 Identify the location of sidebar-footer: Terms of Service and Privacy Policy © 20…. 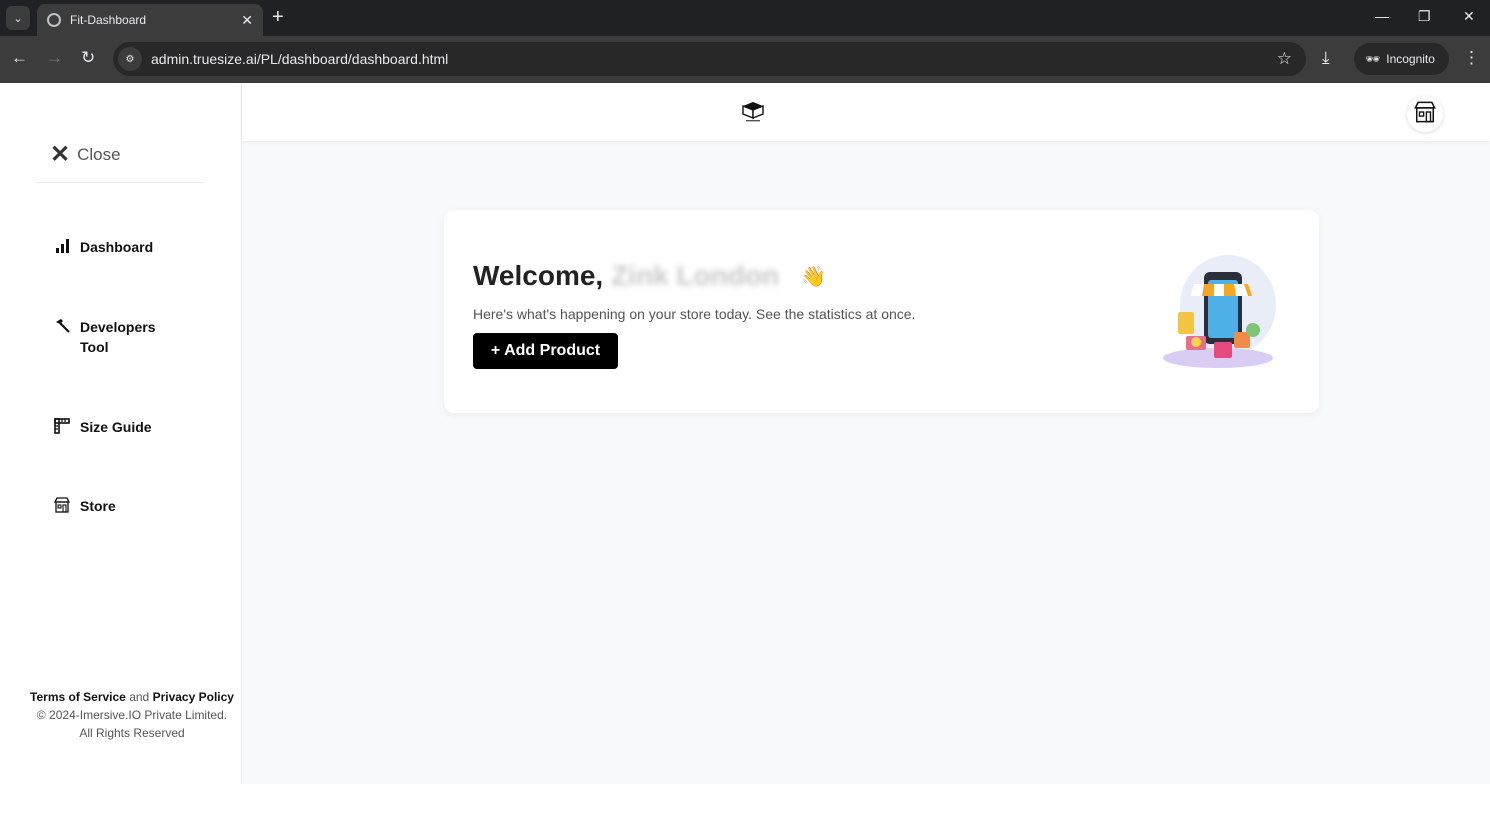
(132, 715).